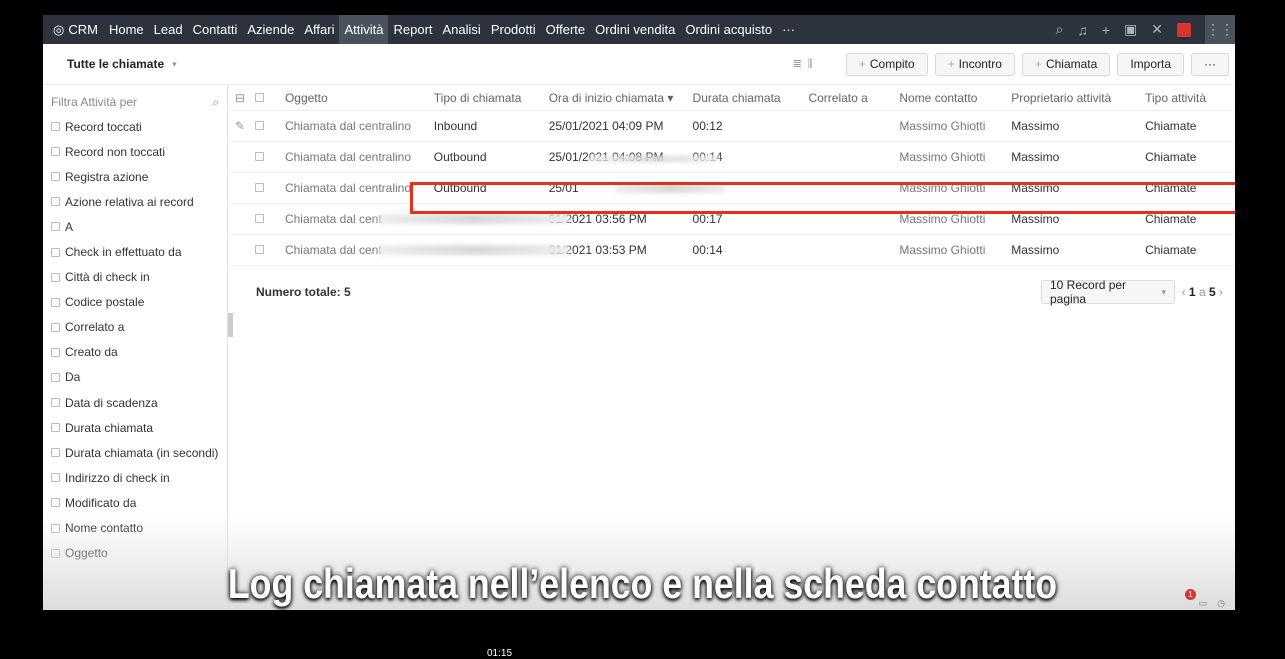  I want to click on select-all-checkbox, so click(259, 97).